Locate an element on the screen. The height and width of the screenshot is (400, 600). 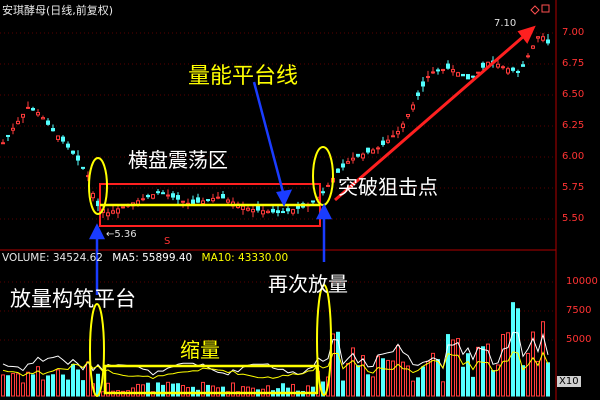
platform-line-label: 量能平台线 is located at coordinates (243, 76).